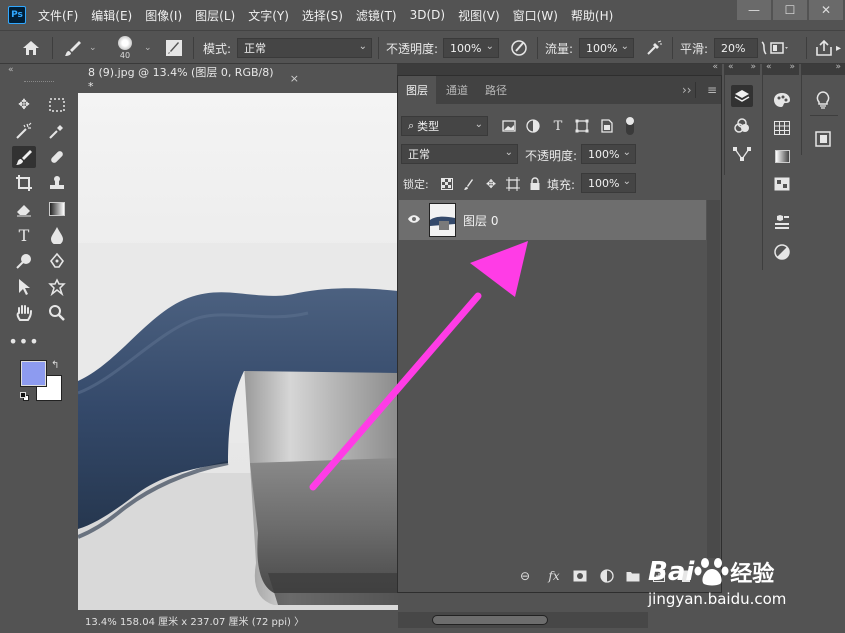  I want to click on type-tool-icon: T, so click(24, 235).